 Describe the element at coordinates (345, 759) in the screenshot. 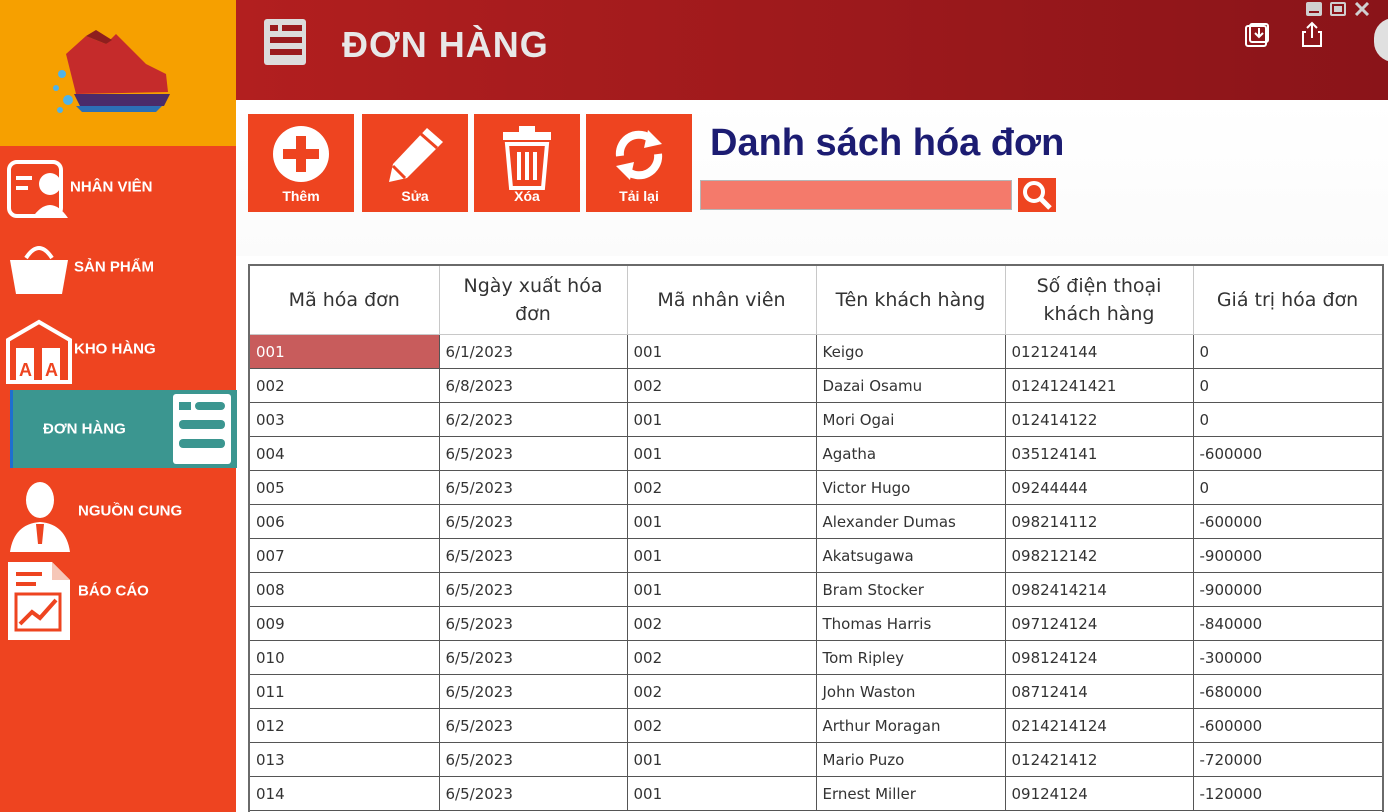

I see `table-cell: 013` at that location.